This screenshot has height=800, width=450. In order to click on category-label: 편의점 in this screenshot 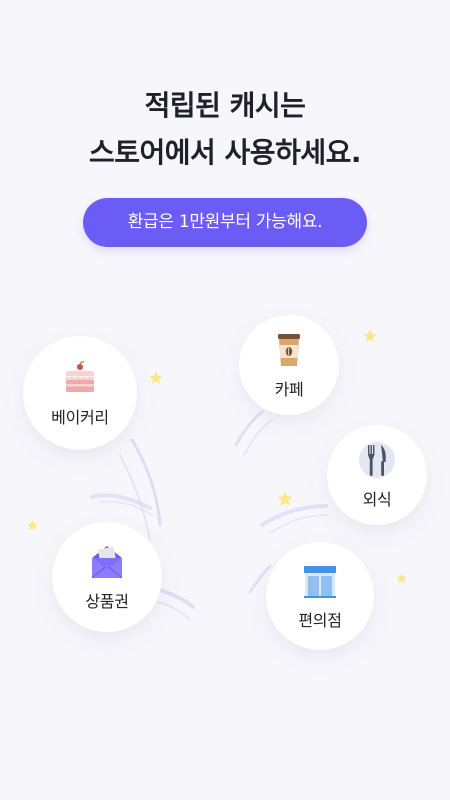, I will do `click(320, 620)`.